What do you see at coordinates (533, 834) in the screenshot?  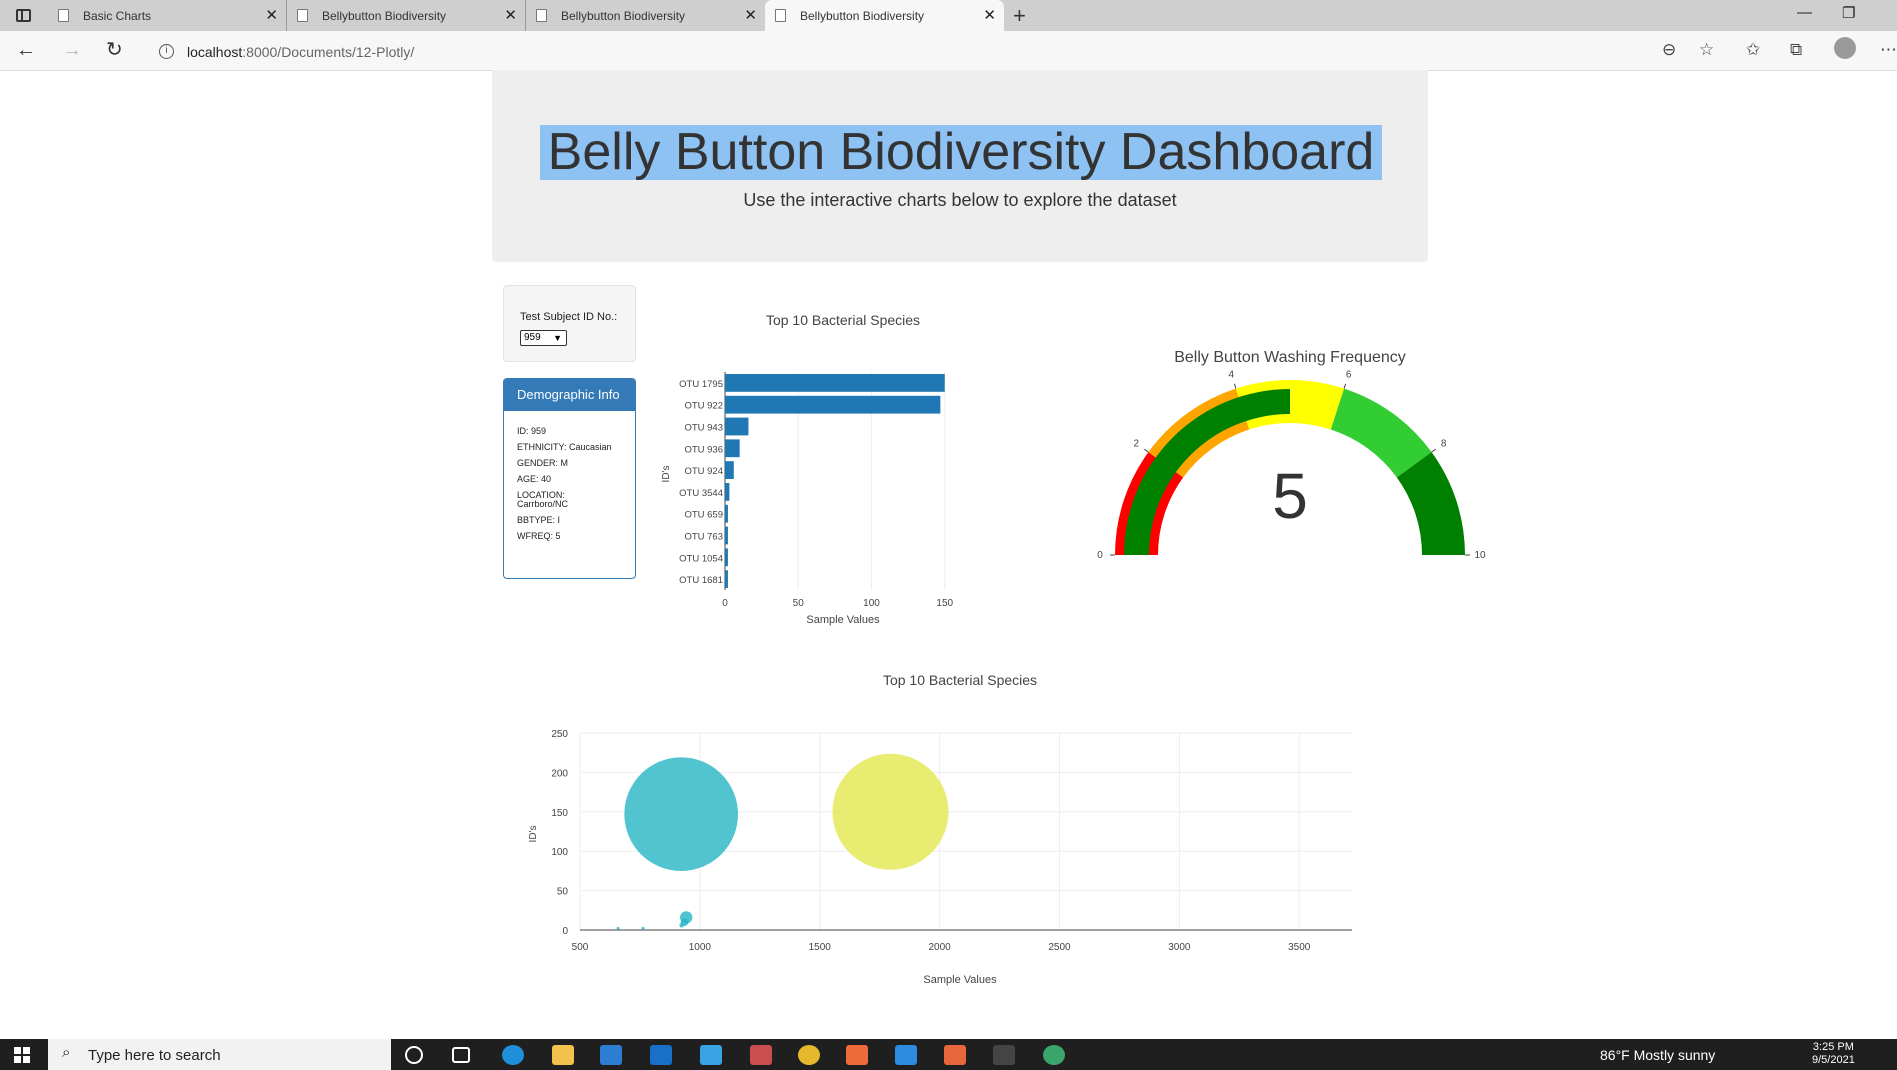 I see `bubble-chart-ylabel: ID's` at bounding box center [533, 834].